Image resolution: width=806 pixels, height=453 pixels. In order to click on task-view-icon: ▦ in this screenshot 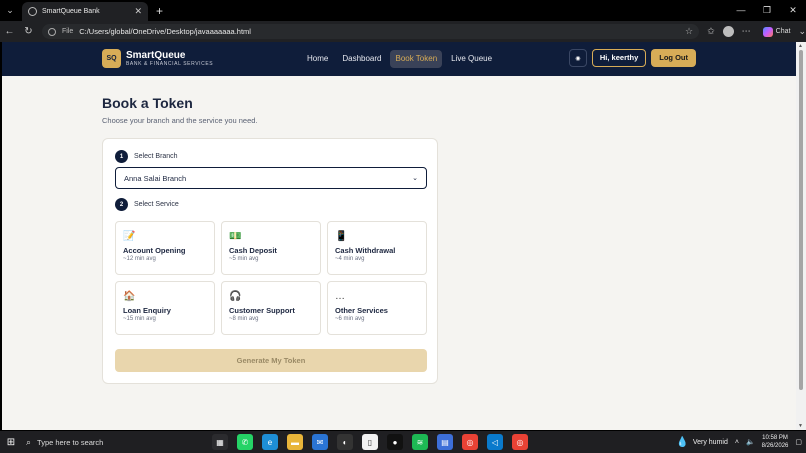, I will do `click(220, 442)`.